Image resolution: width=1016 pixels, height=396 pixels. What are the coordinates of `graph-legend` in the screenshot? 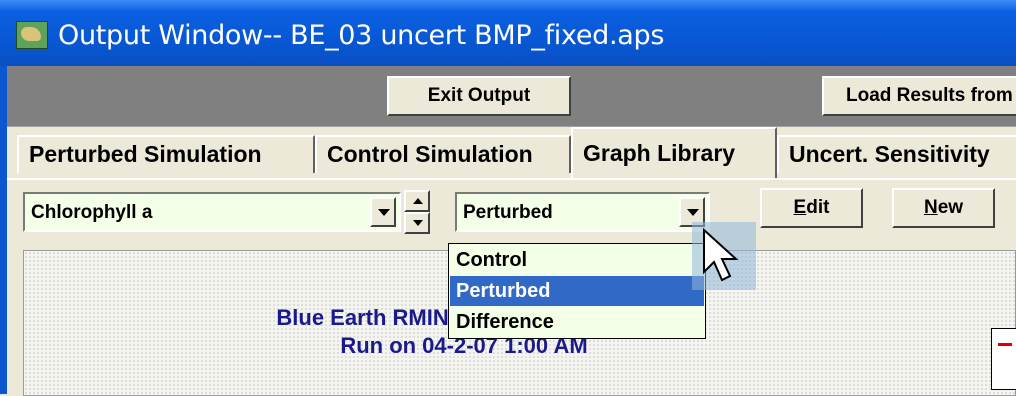 It's located at (1003, 359).